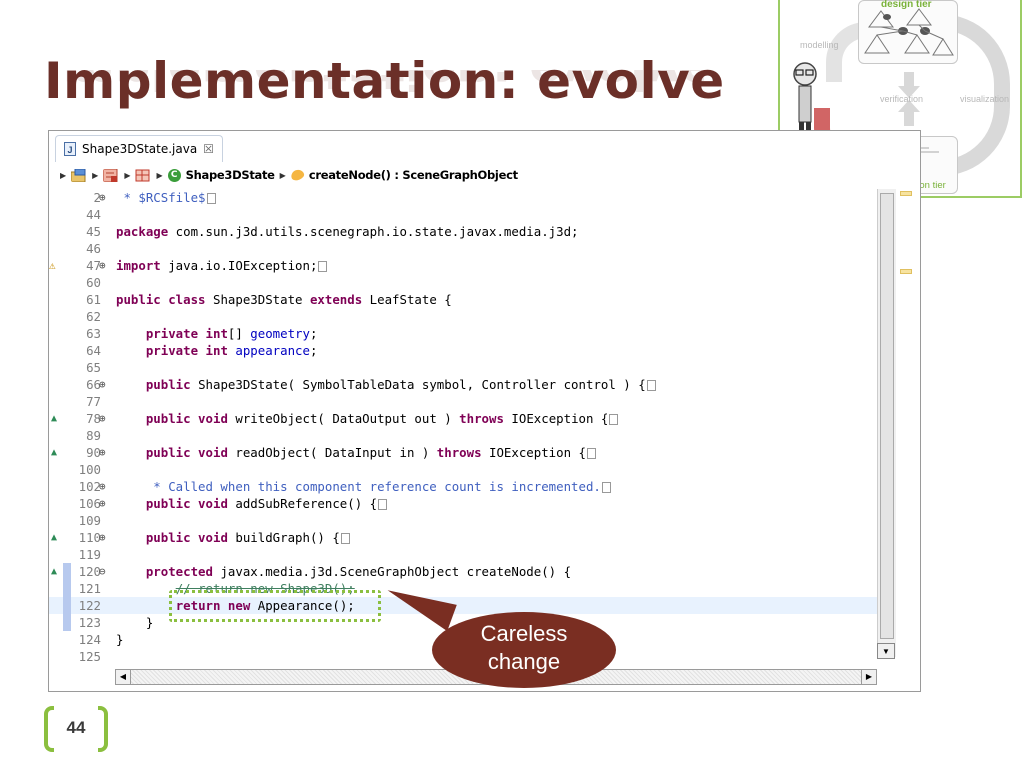  Describe the element at coordinates (93, 333) in the screenshot. I see `line-number: 63` at that location.